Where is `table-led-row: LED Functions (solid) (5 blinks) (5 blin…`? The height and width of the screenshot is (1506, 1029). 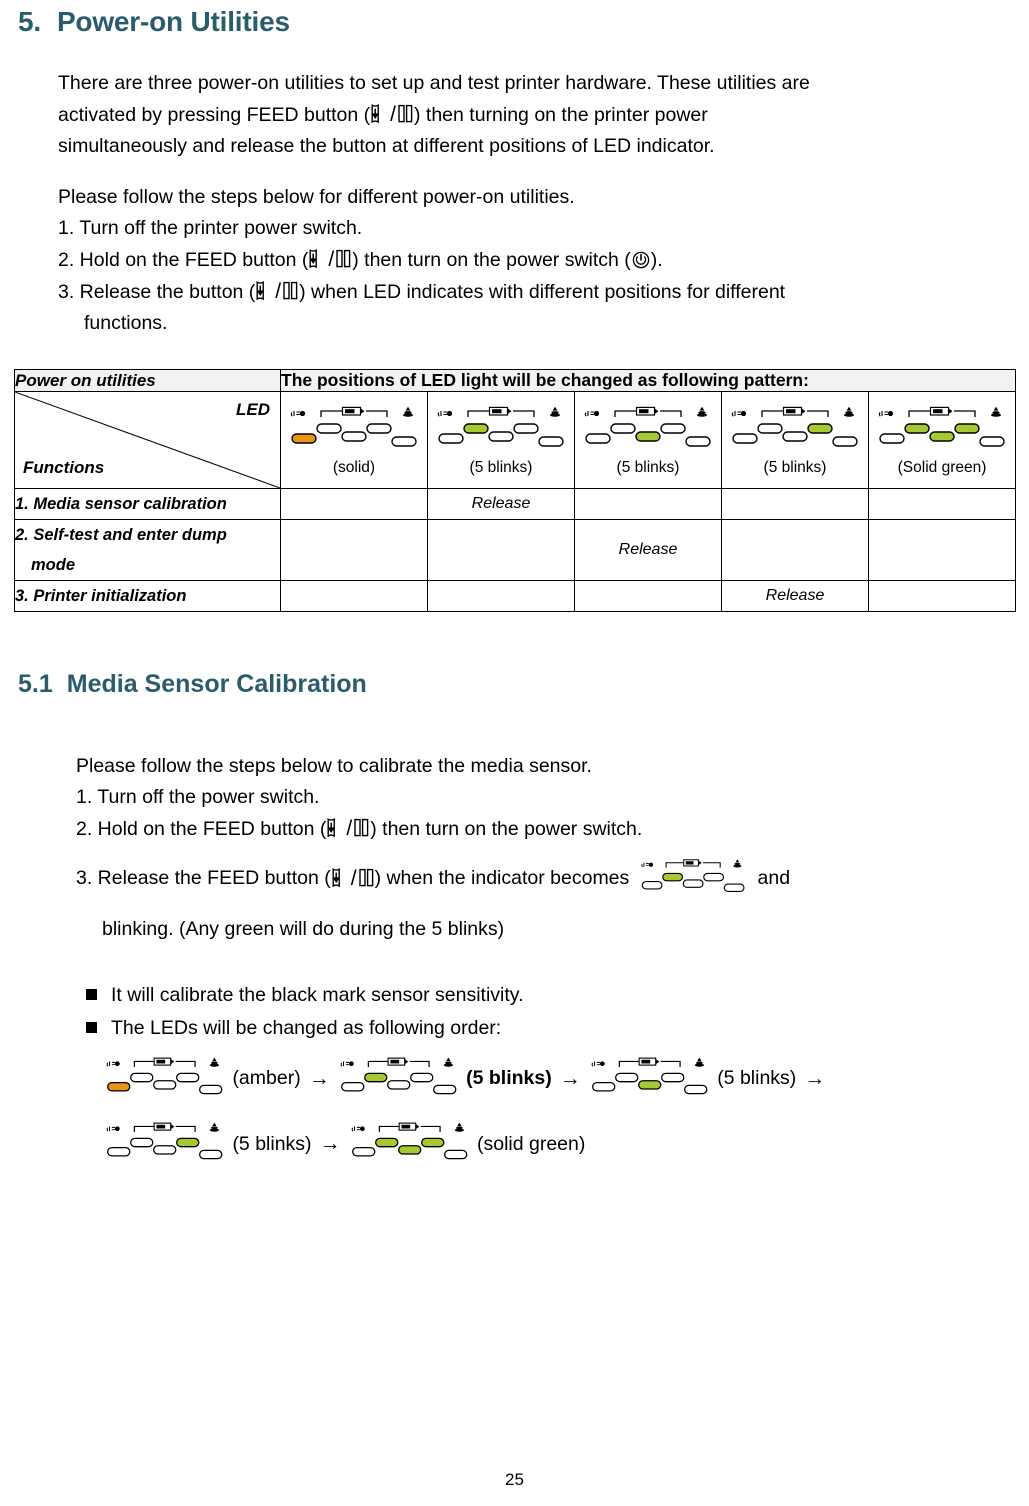
table-led-row: LED Functions (solid) (5 blinks) (5 blin… is located at coordinates (515, 440).